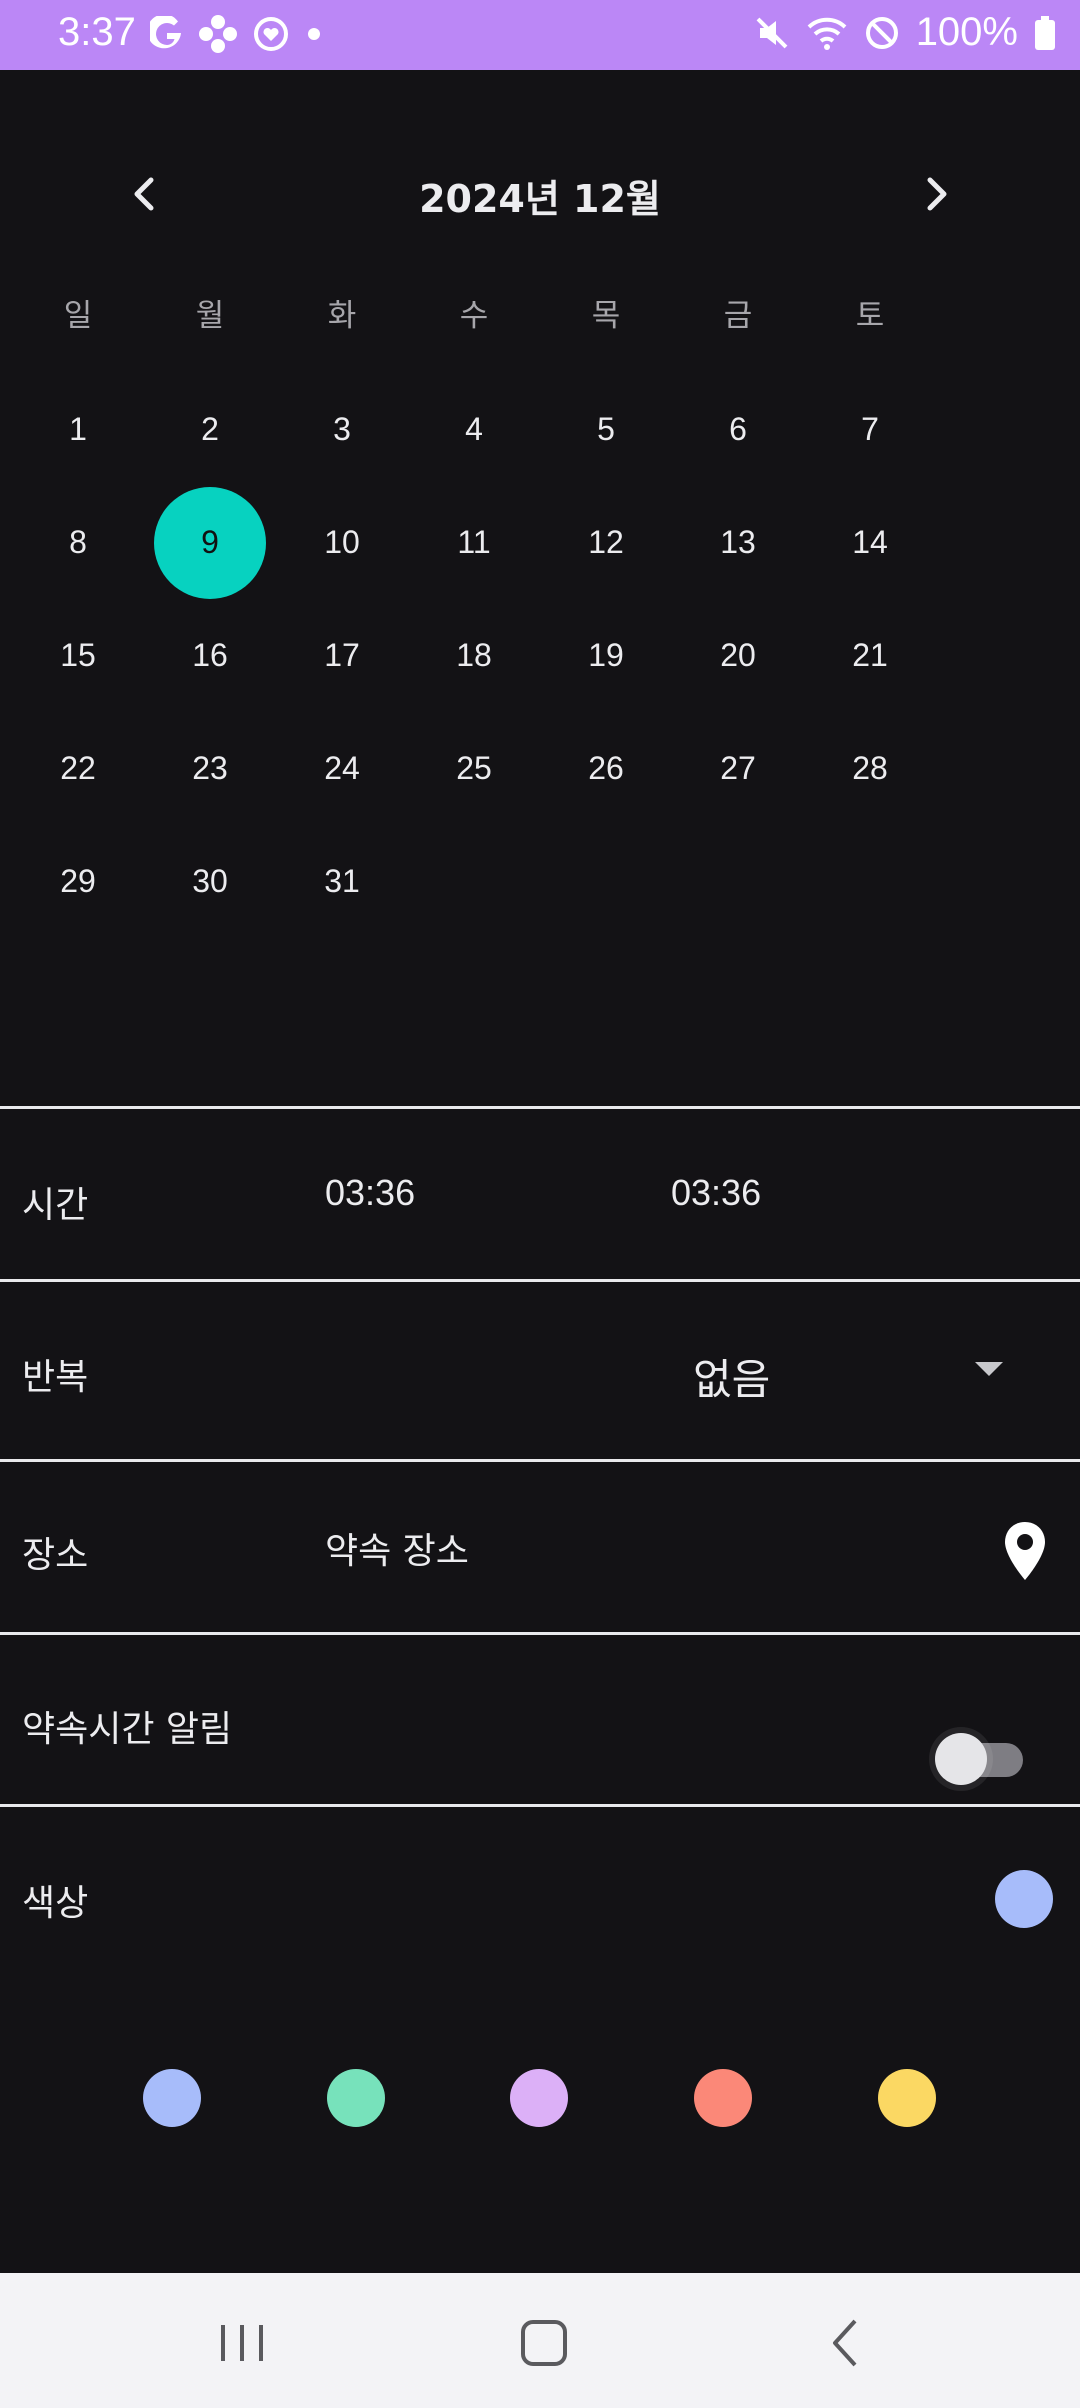 The width and height of the screenshot is (1080, 2408). I want to click on calendar-day: 6, so click(738, 429).